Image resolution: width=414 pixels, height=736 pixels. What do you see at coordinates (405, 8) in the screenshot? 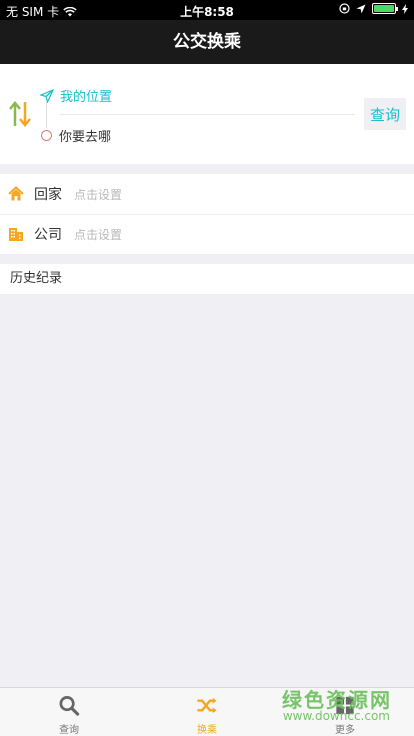
I see `charging-icon` at bounding box center [405, 8].